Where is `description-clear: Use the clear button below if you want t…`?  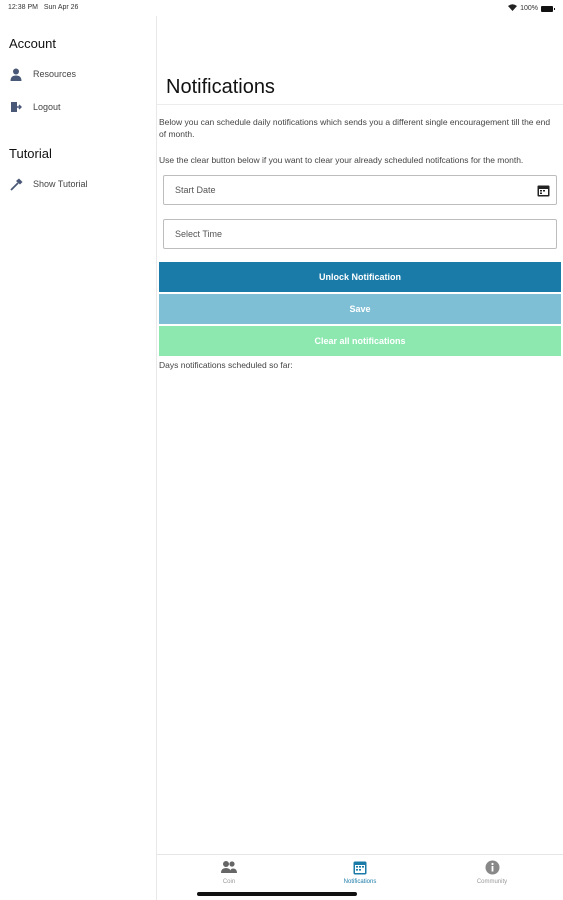 description-clear: Use the clear button below if you want t… is located at coordinates (341, 160).